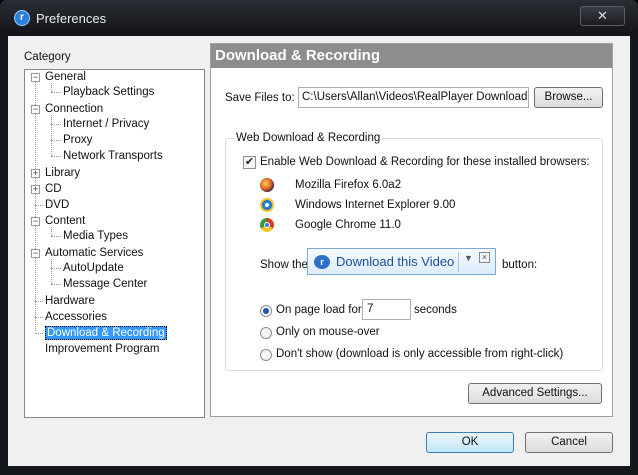  Describe the element at coordinates (71, 18) in the screenshot. I see `window-title: Preferences` at that location.